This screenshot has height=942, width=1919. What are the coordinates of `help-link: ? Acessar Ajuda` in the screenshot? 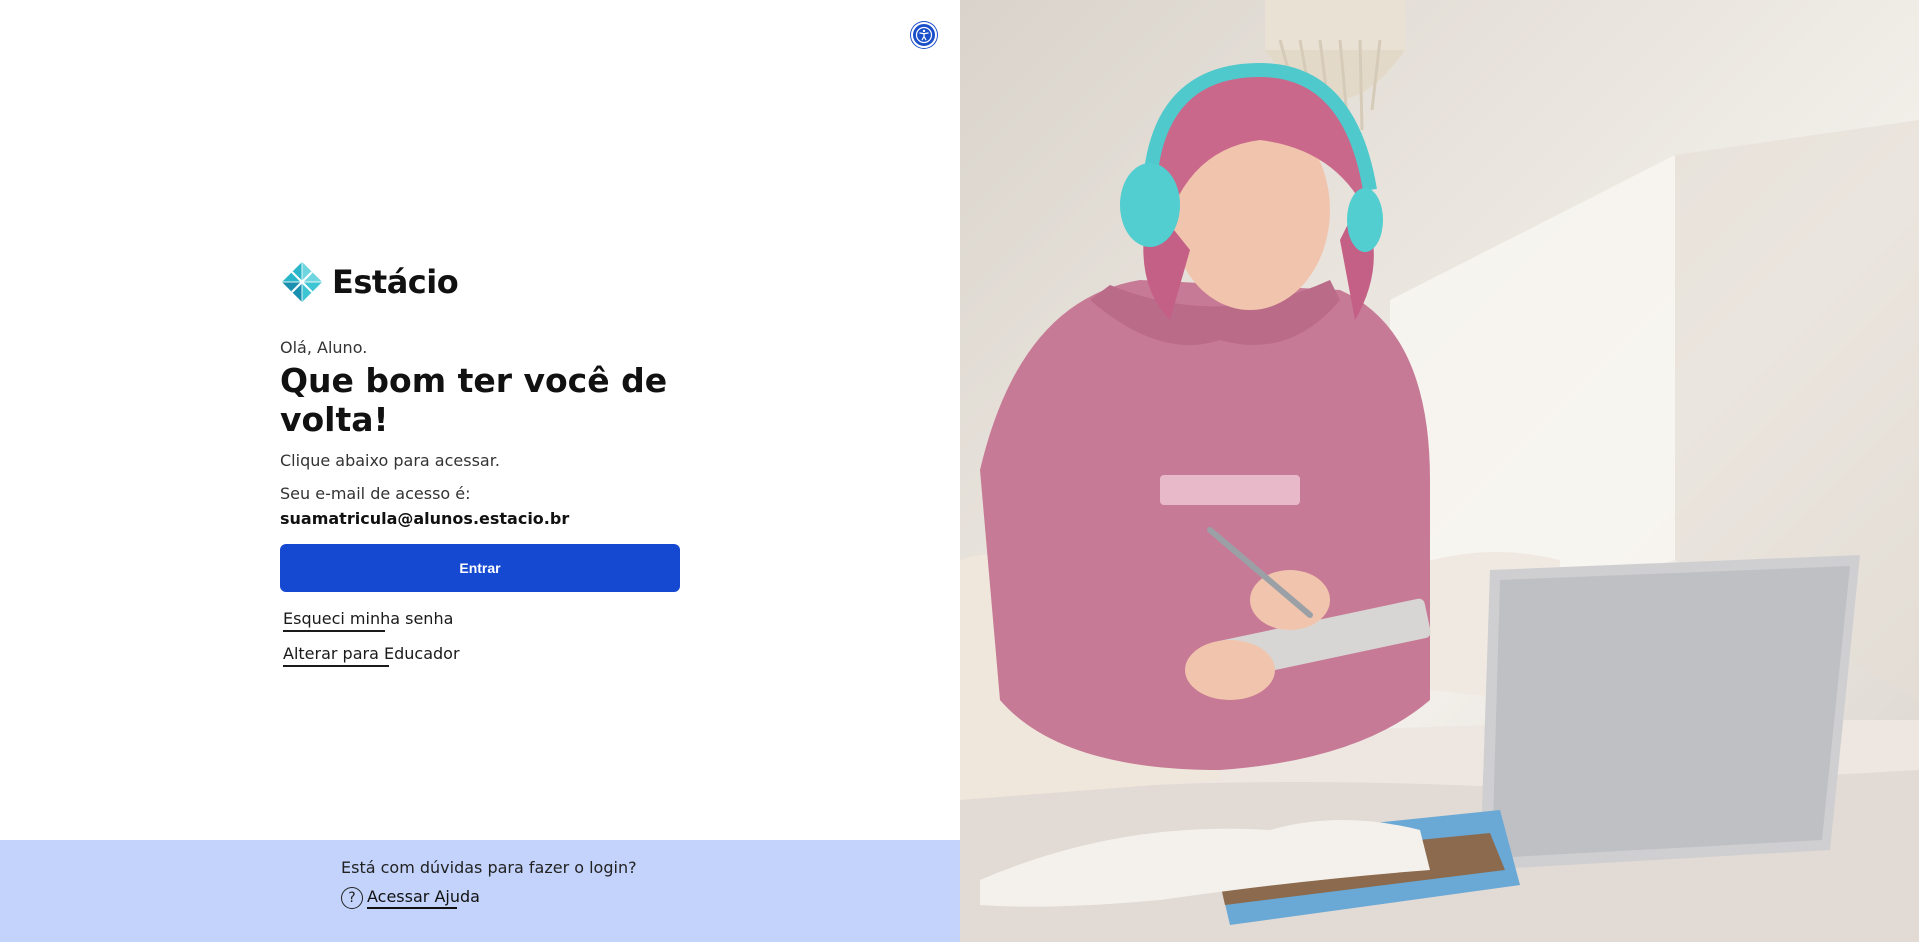 It's located at (489, 898).